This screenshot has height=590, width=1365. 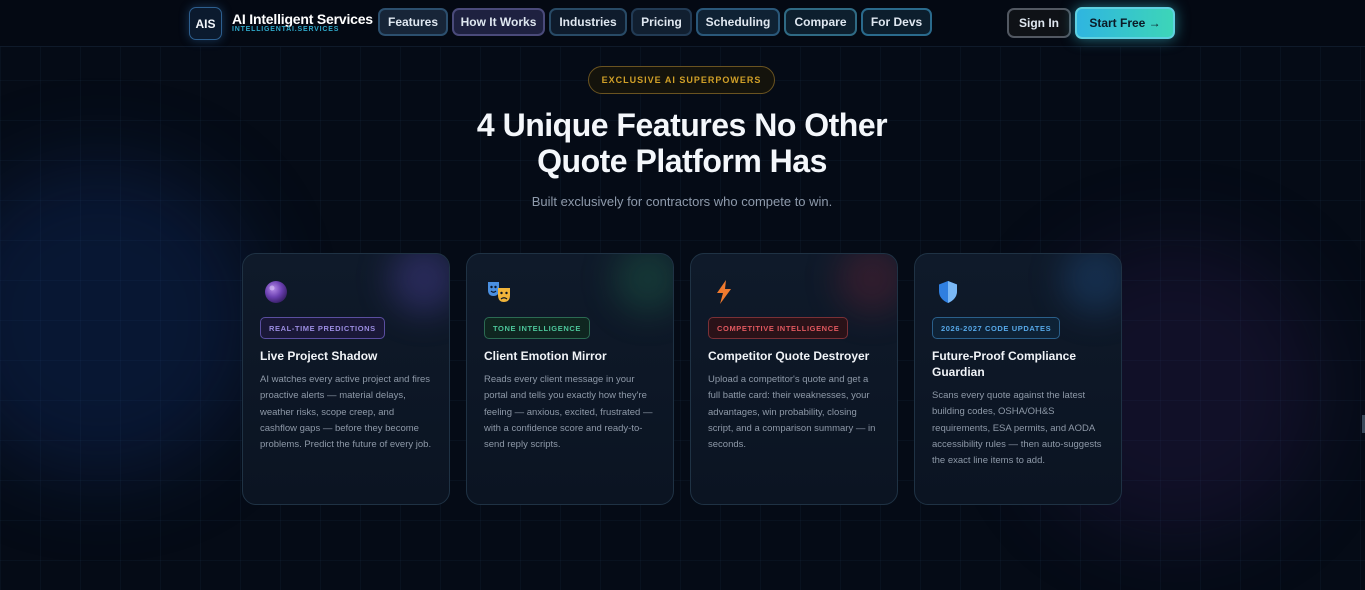 I want to click on sign-in-button: Sign In, so click(x=1039, y=23).